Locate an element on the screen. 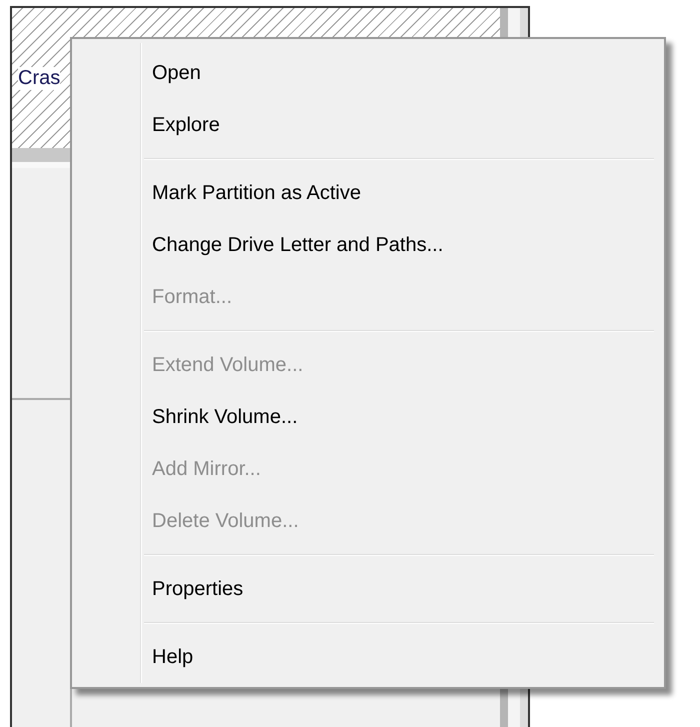 The image size is (700, 727). menu-item: Open is located at coordinates (368, 73).